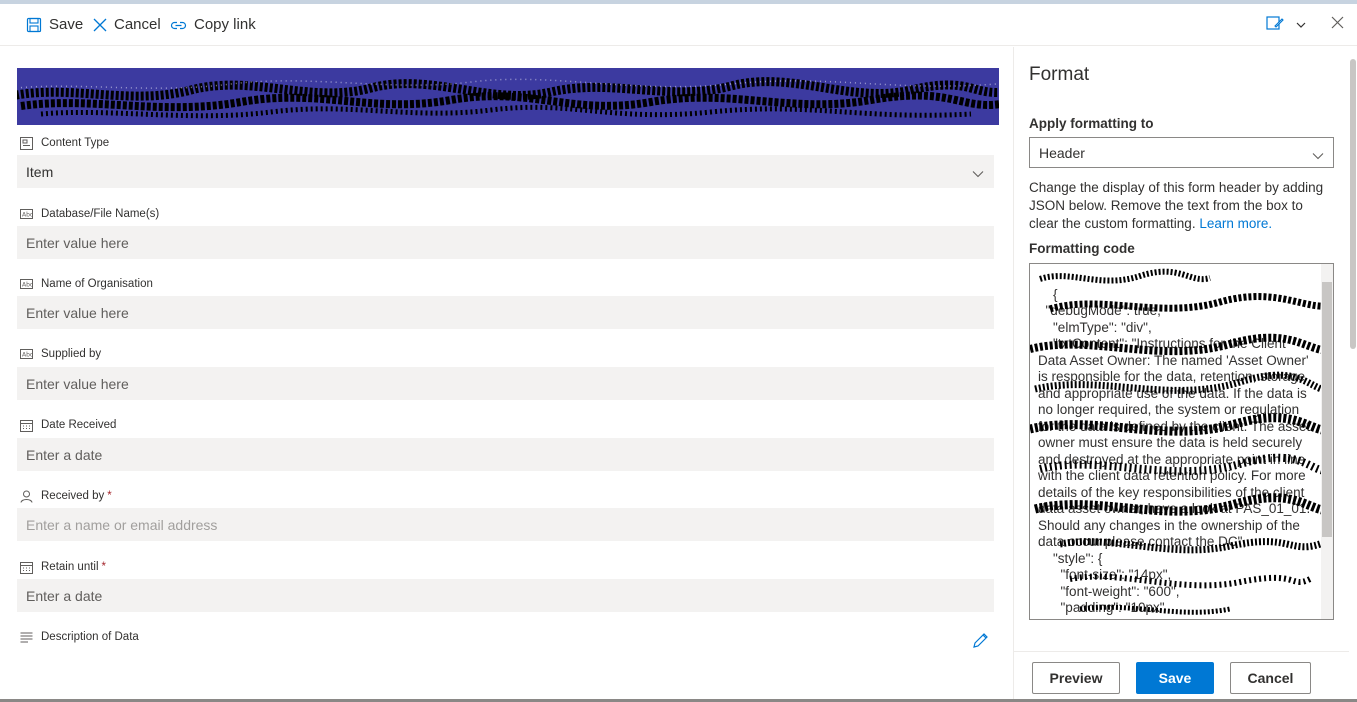 The image size is (1357, 702). Describe the element at coordinates (1353, 373) in the screenshot. I see `panel-scrollbar` at that location.